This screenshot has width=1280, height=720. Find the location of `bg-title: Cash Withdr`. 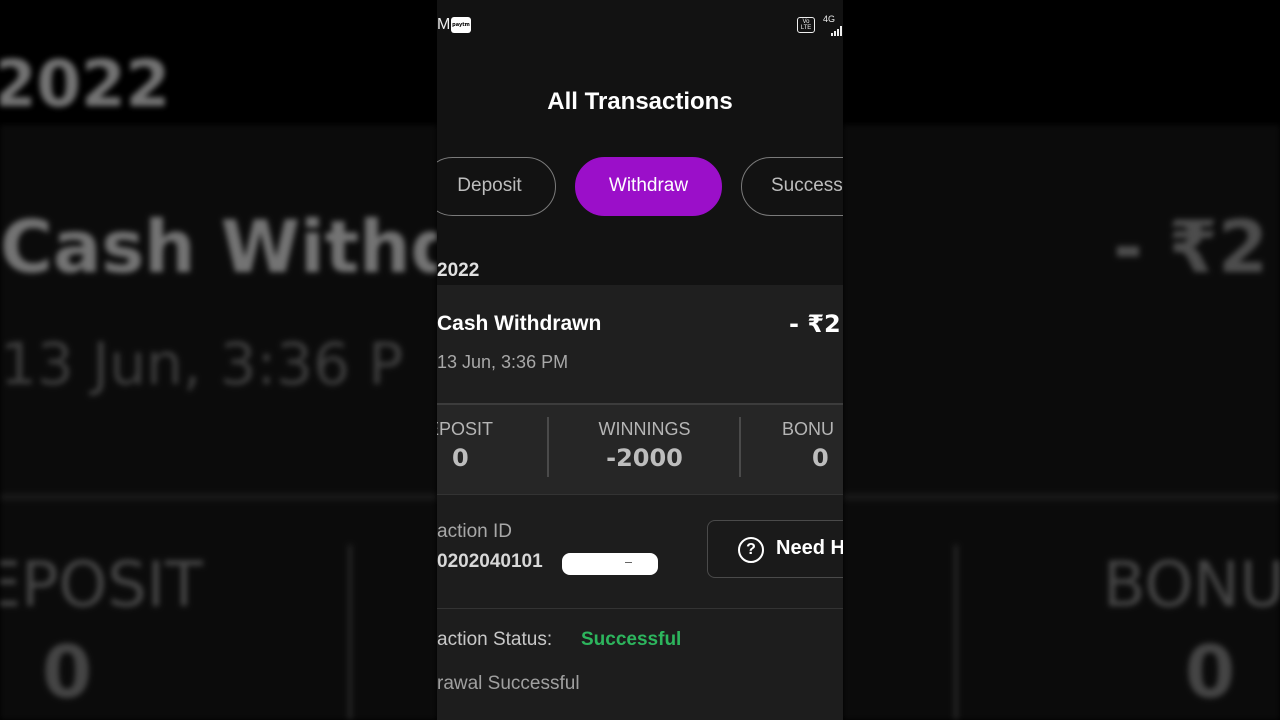

bg-title: Cash Withdr is located at coordinates (218, 247).